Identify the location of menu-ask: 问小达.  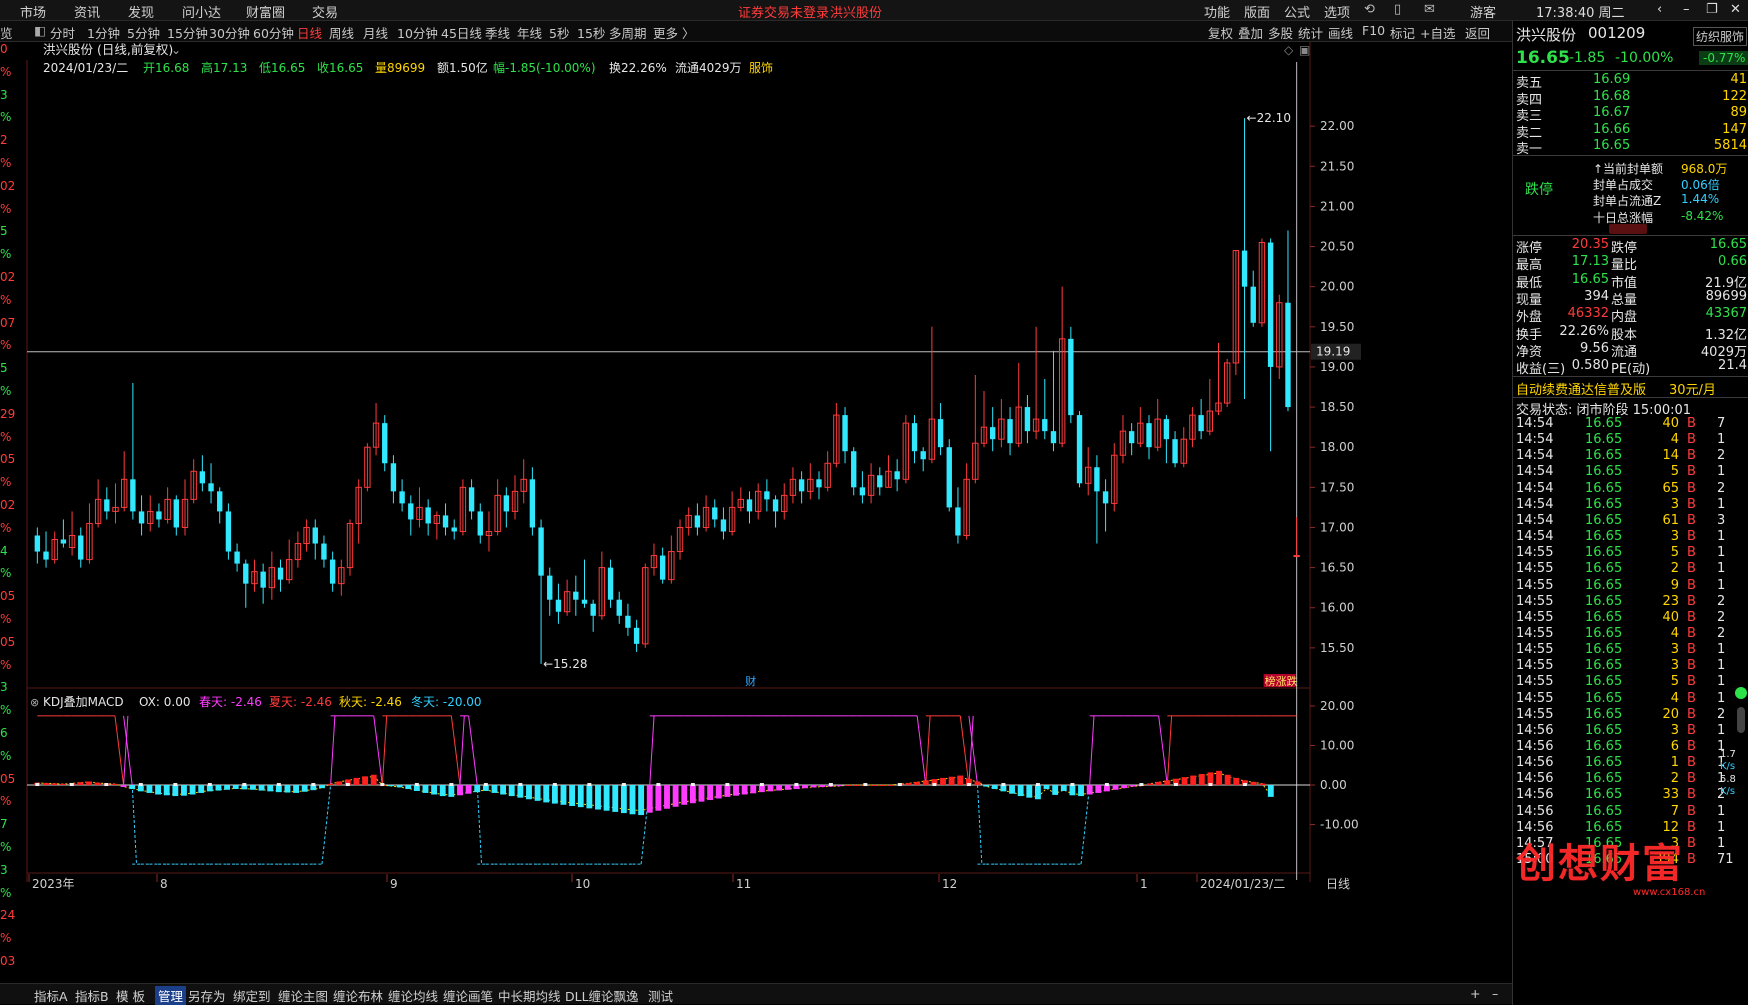
(201, 11).